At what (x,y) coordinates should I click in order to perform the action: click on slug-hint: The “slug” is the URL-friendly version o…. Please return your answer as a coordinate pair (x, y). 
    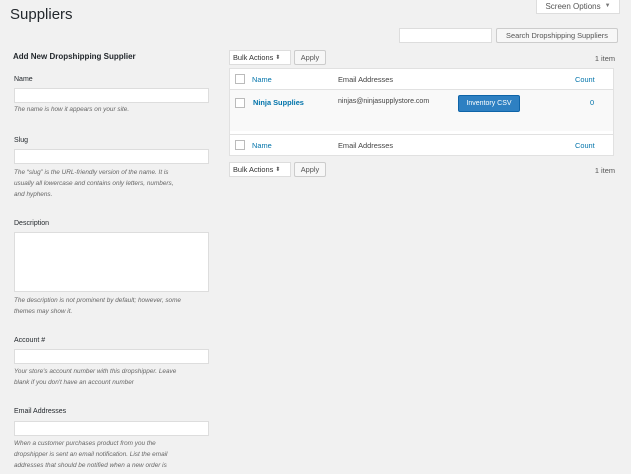
    Looking at the image, I should click on (94, 183).